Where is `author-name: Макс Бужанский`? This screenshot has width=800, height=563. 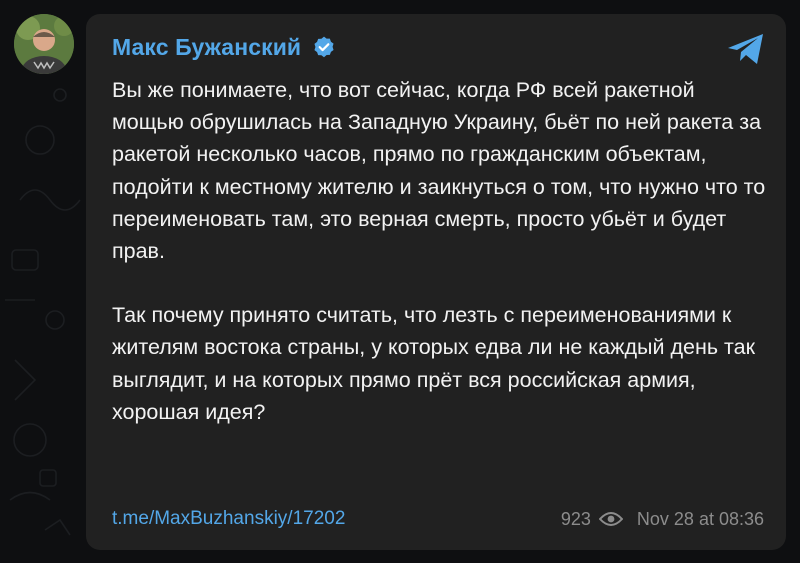
author-name: Макс Бужанский is located at coordinates (206, 47).